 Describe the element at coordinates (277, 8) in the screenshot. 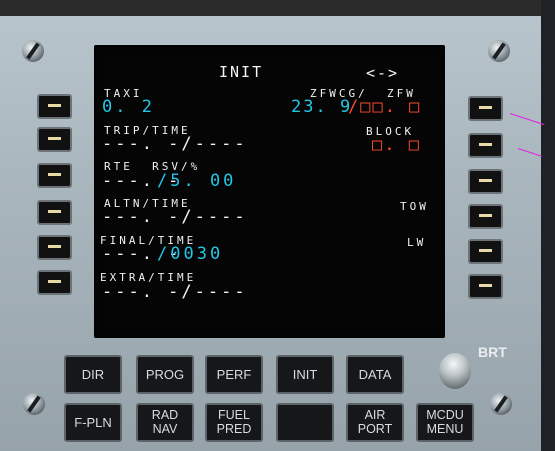

I see `panel-top-edge` at that location.